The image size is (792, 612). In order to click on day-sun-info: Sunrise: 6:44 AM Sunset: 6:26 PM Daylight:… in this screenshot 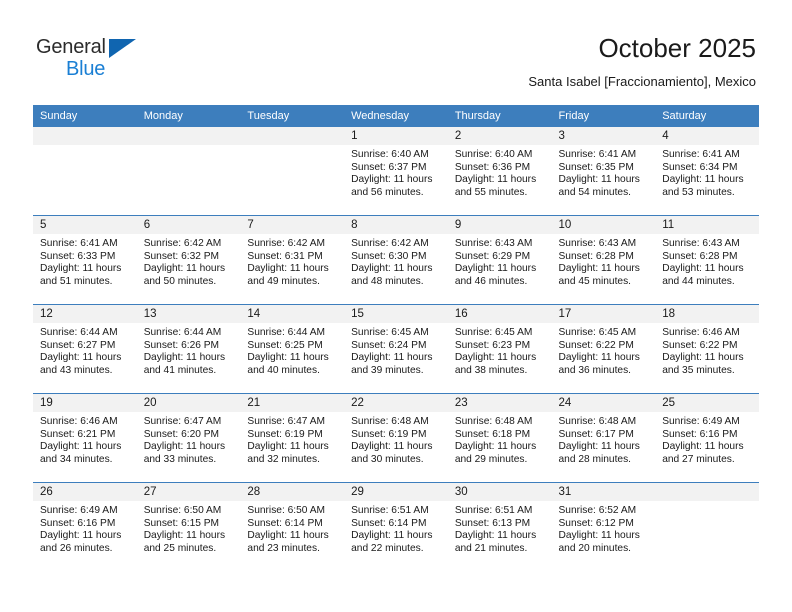, I will do `click(189, 350)`.